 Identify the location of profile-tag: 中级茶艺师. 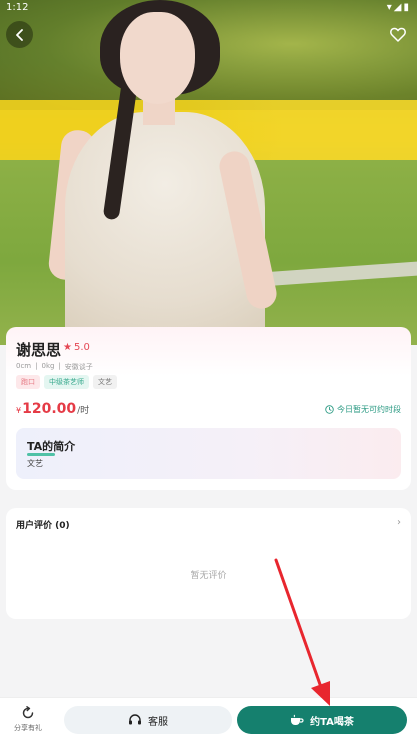
(66, 382).